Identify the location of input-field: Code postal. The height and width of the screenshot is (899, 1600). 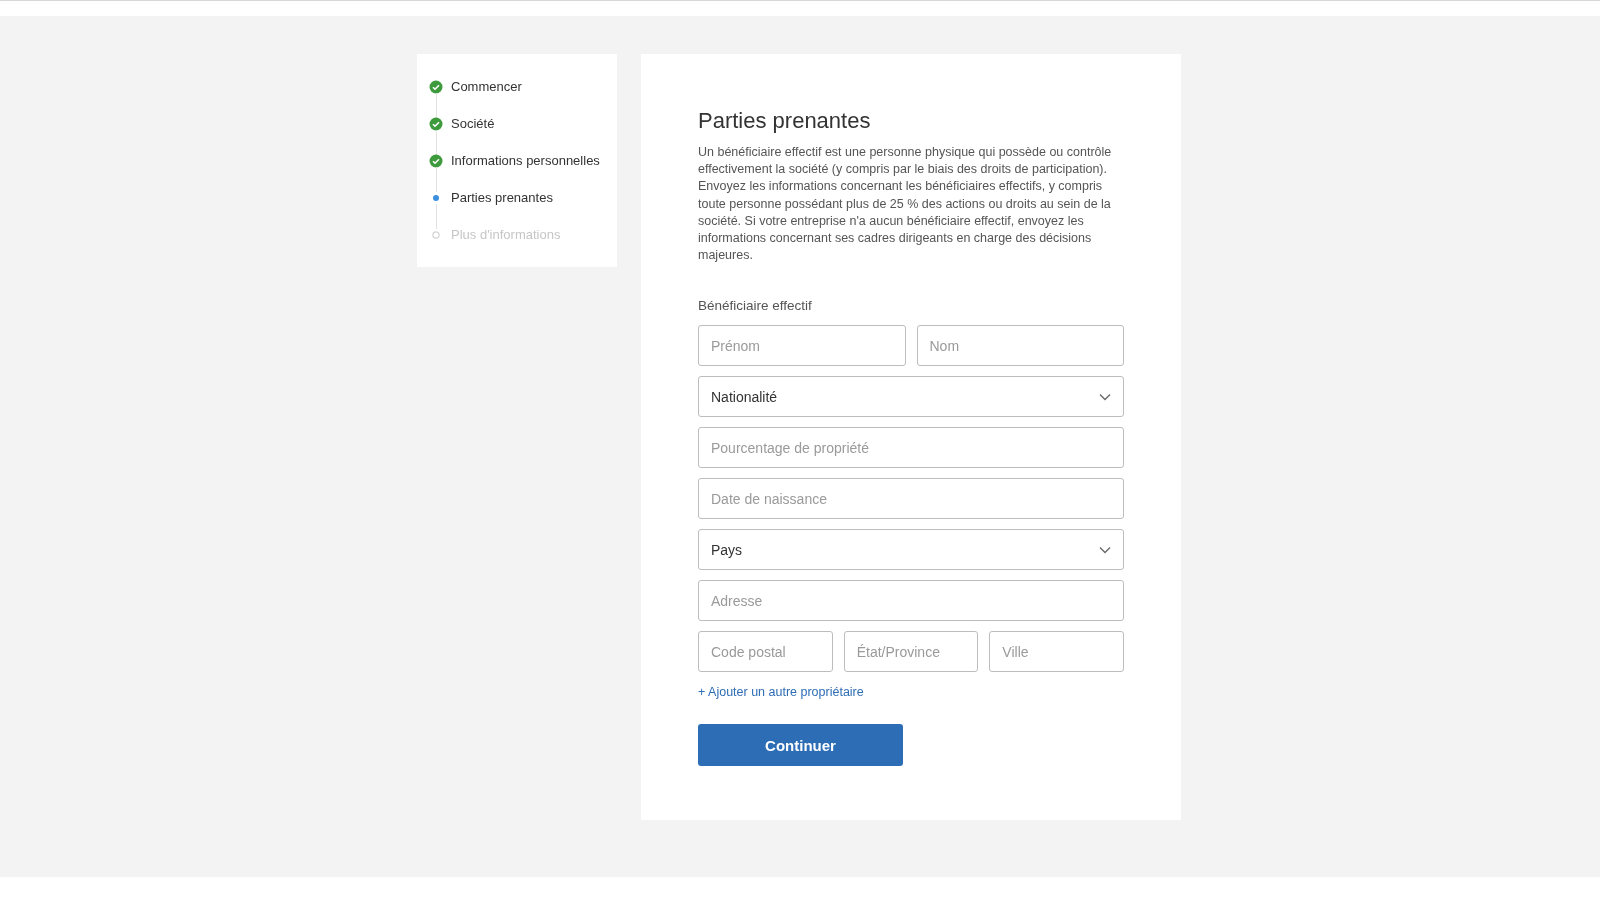
(765, 652).